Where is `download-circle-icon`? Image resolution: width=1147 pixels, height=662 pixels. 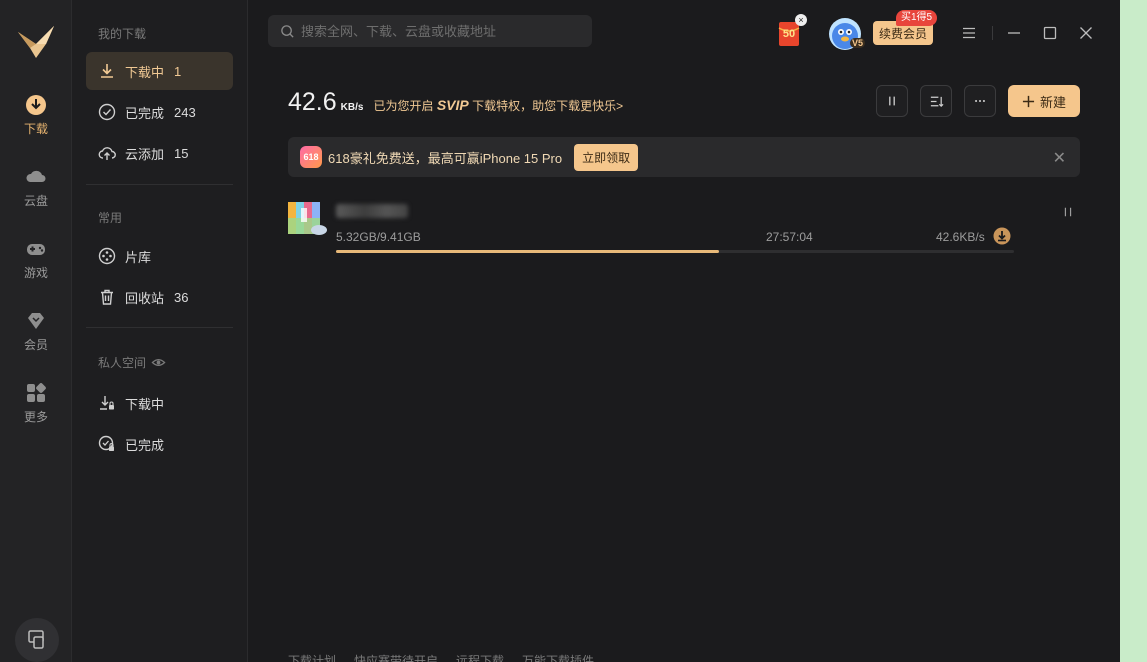
download-circle-icon is located at coordinates (36, 105).